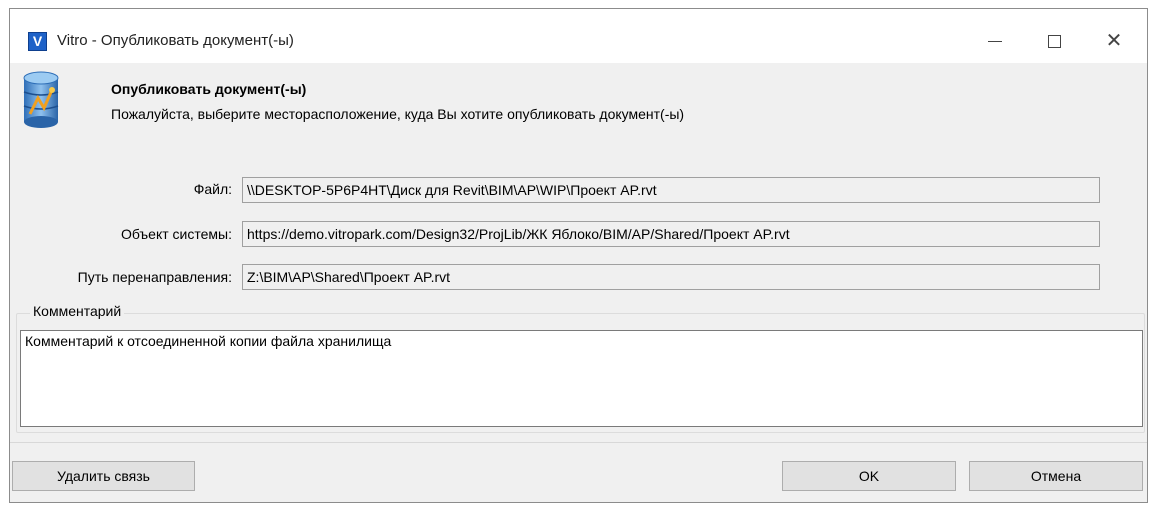  What do you see at coordinates (175, 40) in the screenshot?
I see `window-title: Vitro - Опубликовать документ(-ы)` at bounding box center [175, 40].